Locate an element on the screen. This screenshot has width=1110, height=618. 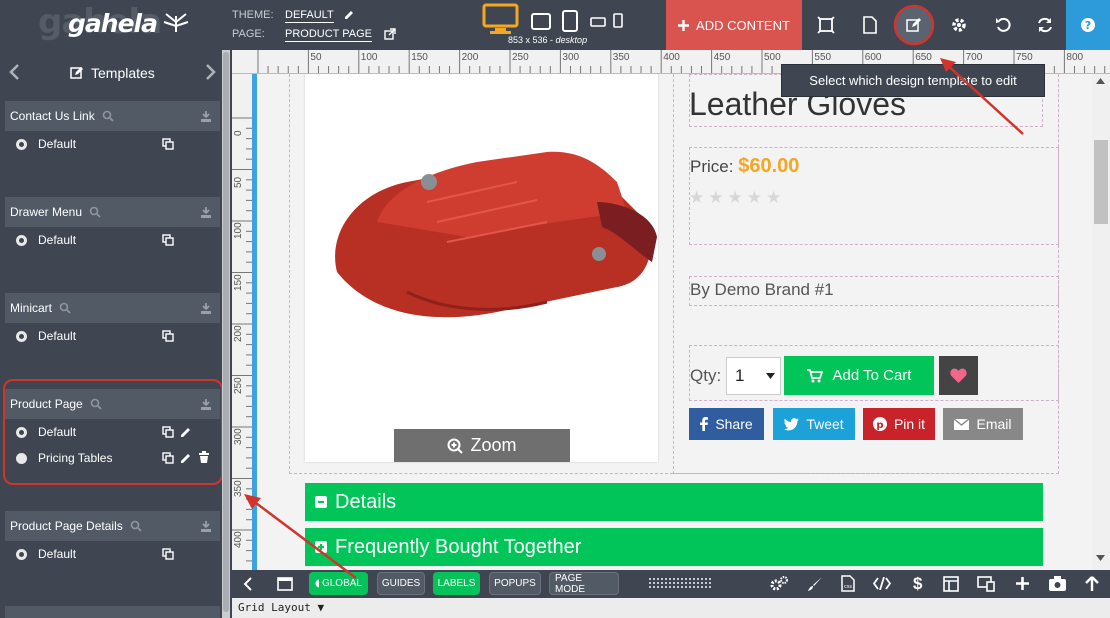
code-icon is located at coordinates (882, 583).